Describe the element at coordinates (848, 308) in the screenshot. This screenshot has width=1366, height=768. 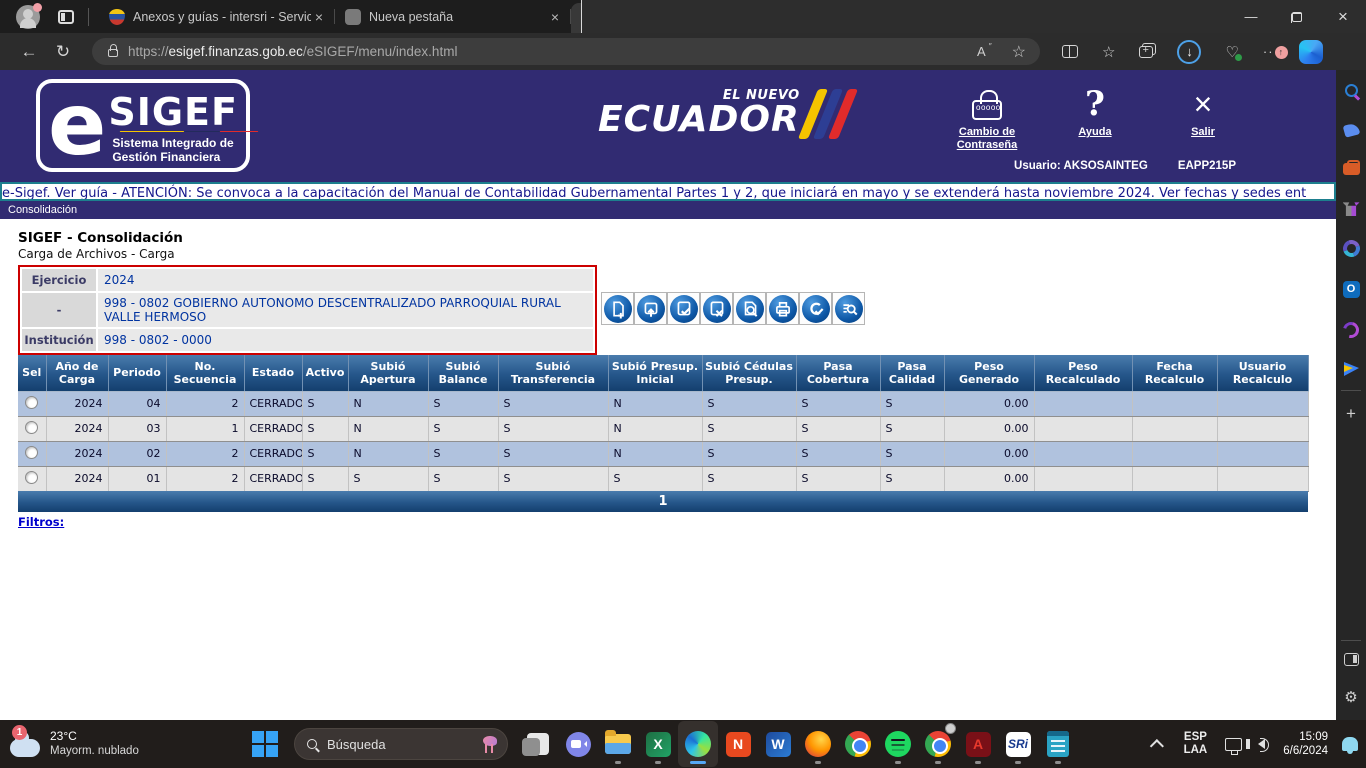
I see `search-records-button` at that location.